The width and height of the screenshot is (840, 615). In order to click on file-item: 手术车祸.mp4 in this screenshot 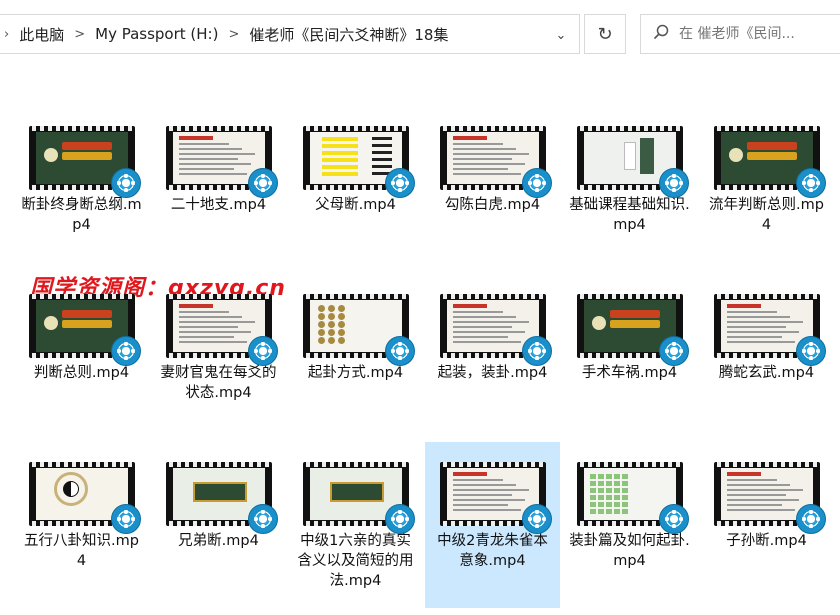, I will do `click(629, 335)`.